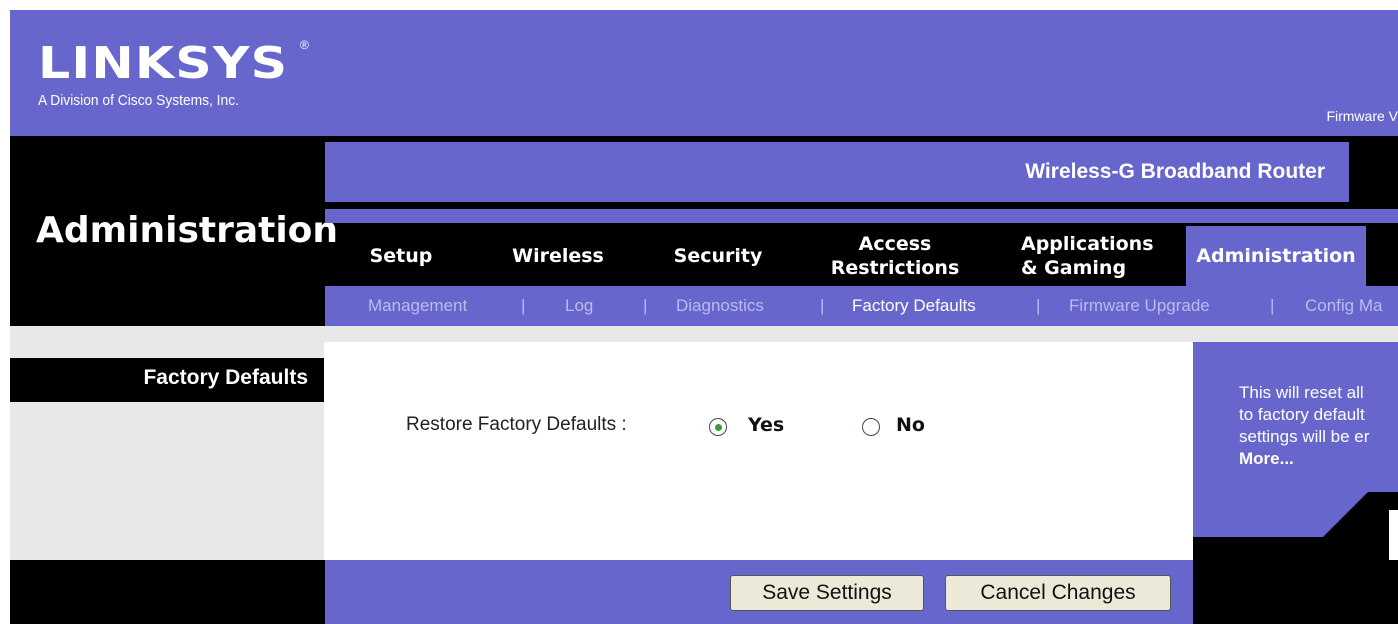 The height and width of the screenshot is (624, 1398). Describe the element at coordinates (718, 256) in the screenshot. I see `tab-security: Security` at that location.